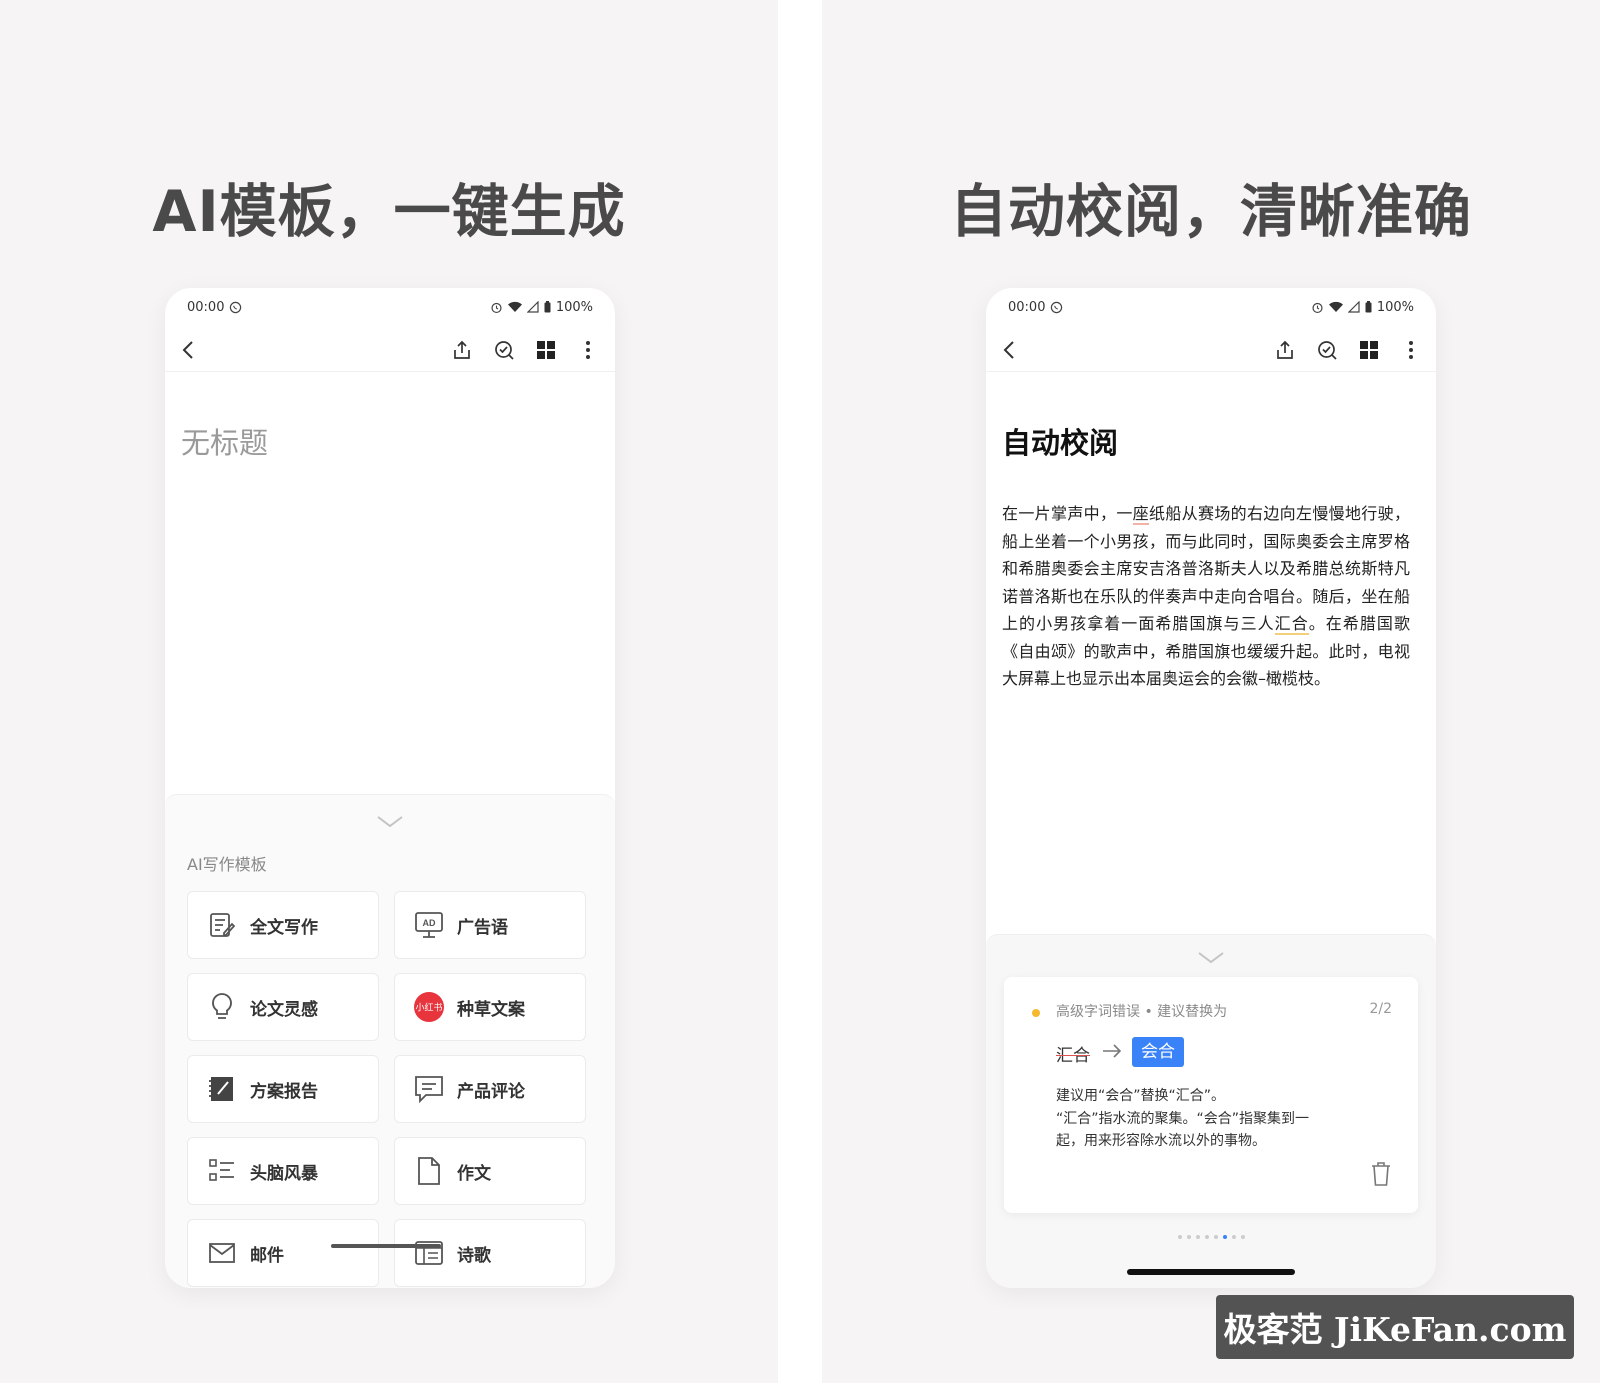  Describe the element at coordinates (1036, 1013) in the screenshot. I see `warning-dot` at that location.